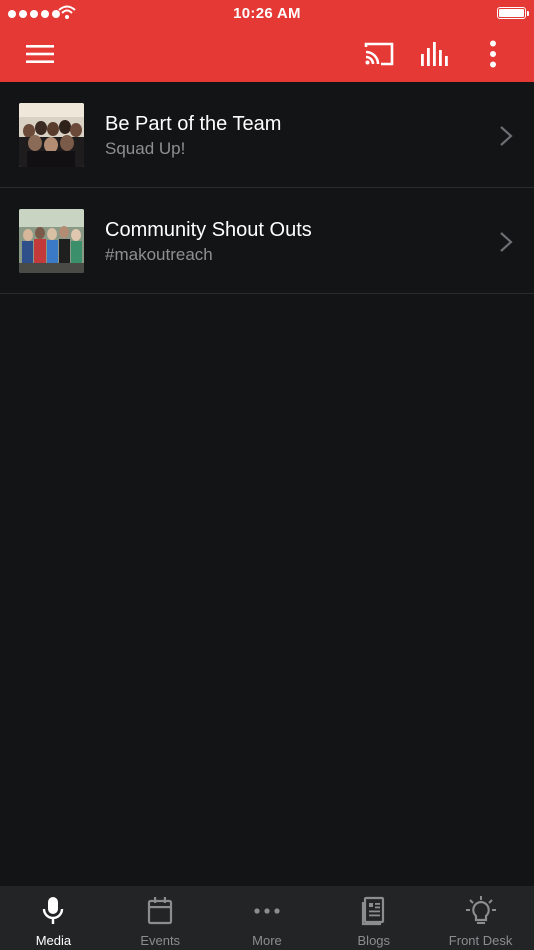 The height and width of the screenshot is (950, 534). Describe the element at coordinates (379, 54) in the screenshot. I see `cast-icon` at that location.